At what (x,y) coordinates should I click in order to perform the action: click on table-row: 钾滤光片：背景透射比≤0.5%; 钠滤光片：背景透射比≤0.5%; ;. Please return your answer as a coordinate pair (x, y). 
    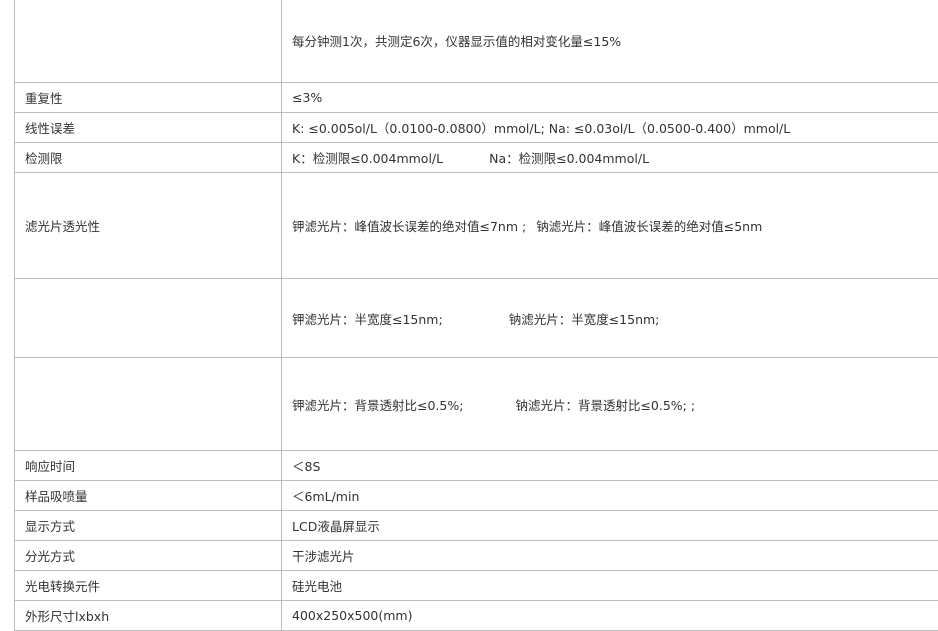
    Looking at the image, I should click on (476, 404).